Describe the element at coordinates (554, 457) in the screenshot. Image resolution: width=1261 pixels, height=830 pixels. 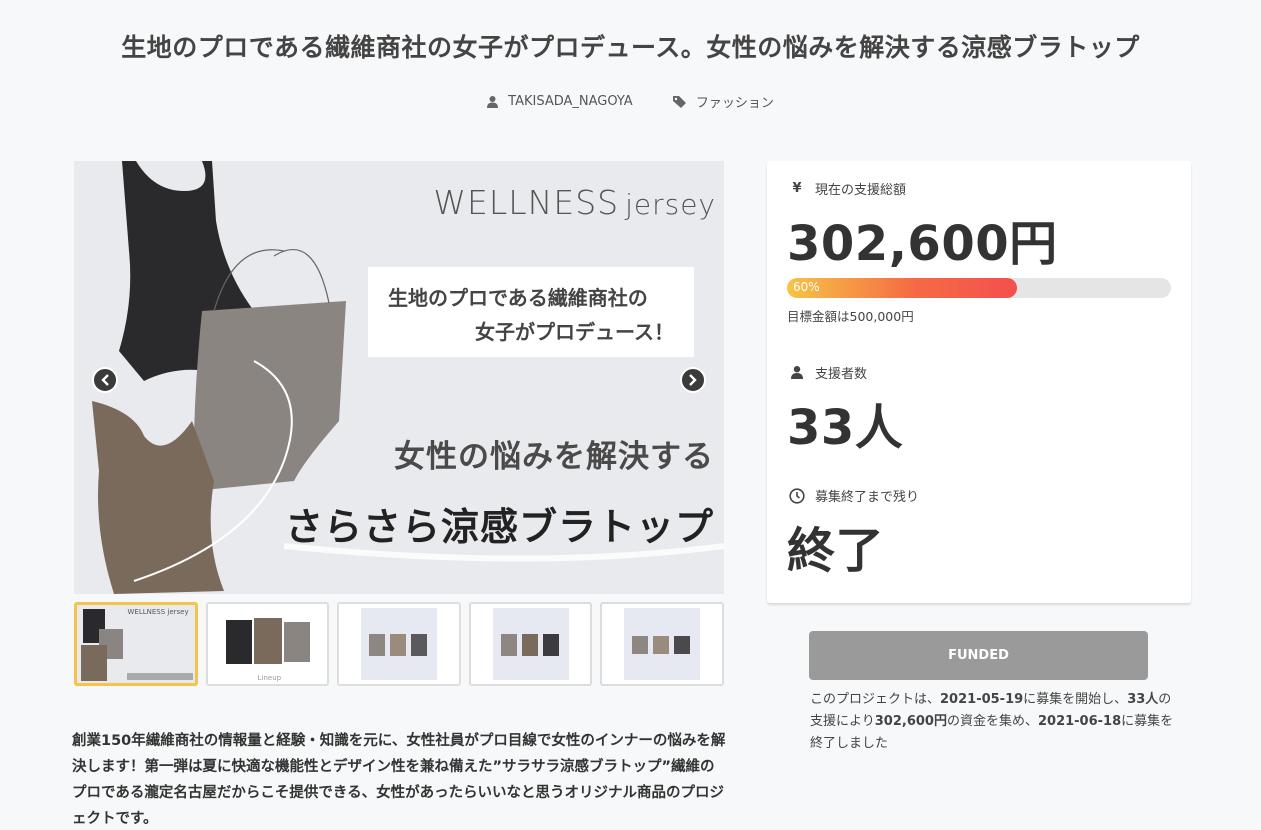
I see `hero-headline-1: 女性の悩みを解決する` at that location.